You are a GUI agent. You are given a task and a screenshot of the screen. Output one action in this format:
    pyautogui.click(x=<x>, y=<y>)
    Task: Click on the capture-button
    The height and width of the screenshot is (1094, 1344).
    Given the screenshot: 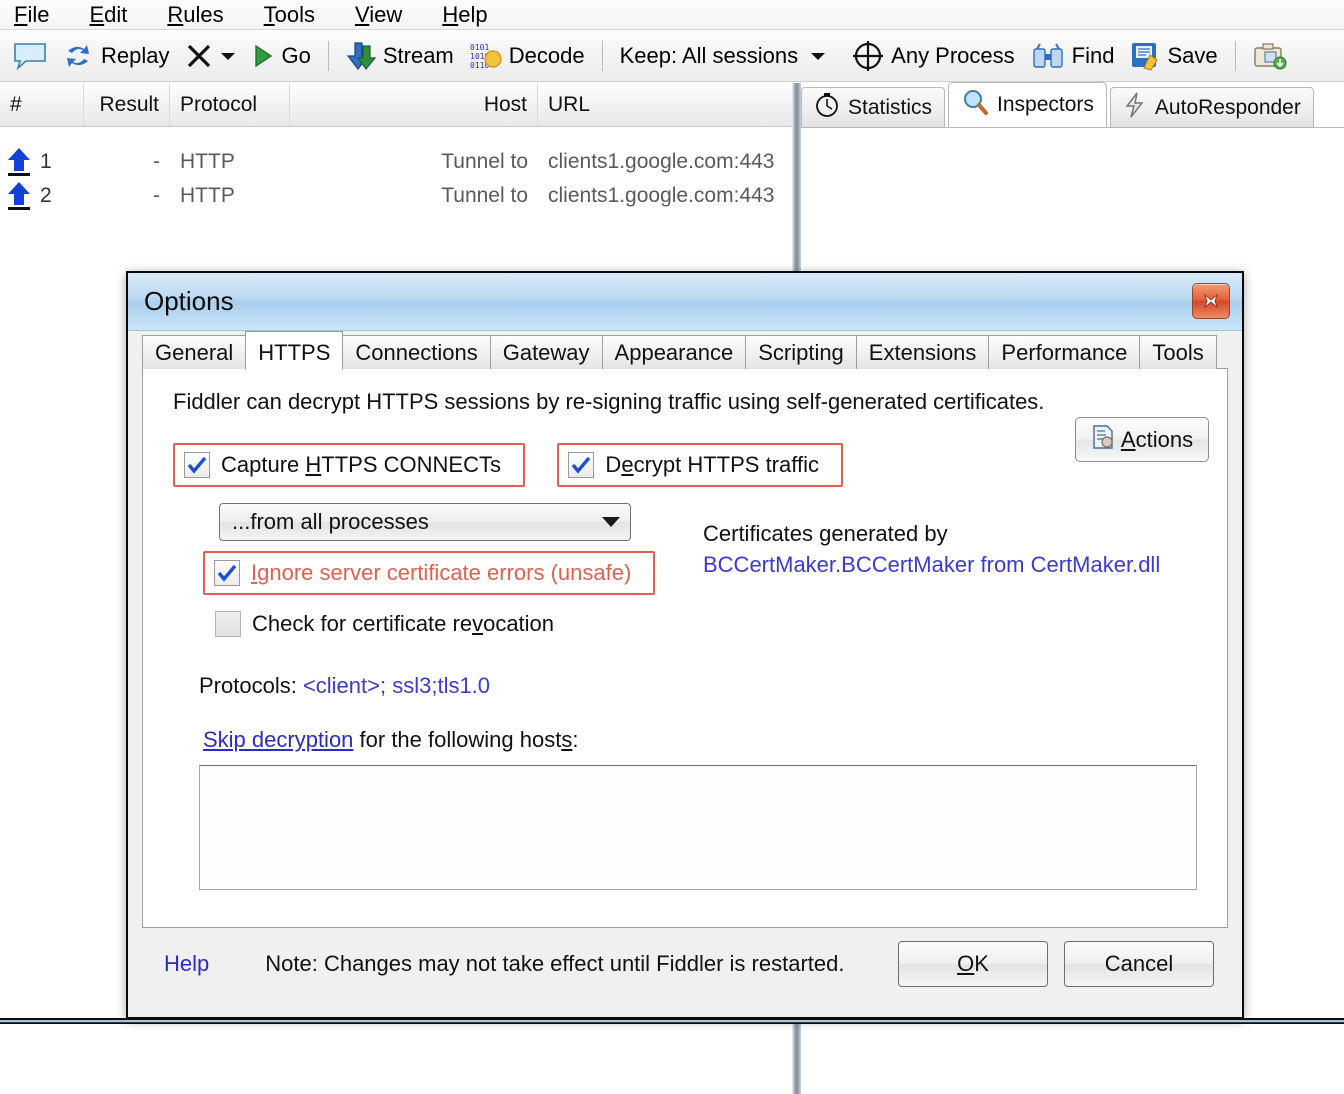 What is the action you would take?
    pyautogui.click(x=1266, y=56)
    